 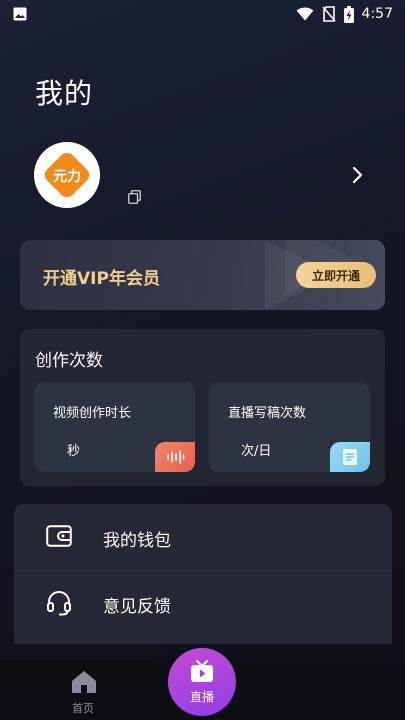 I want to click on yuanli-logo-icon: 元力, so click(x=67, y=175).